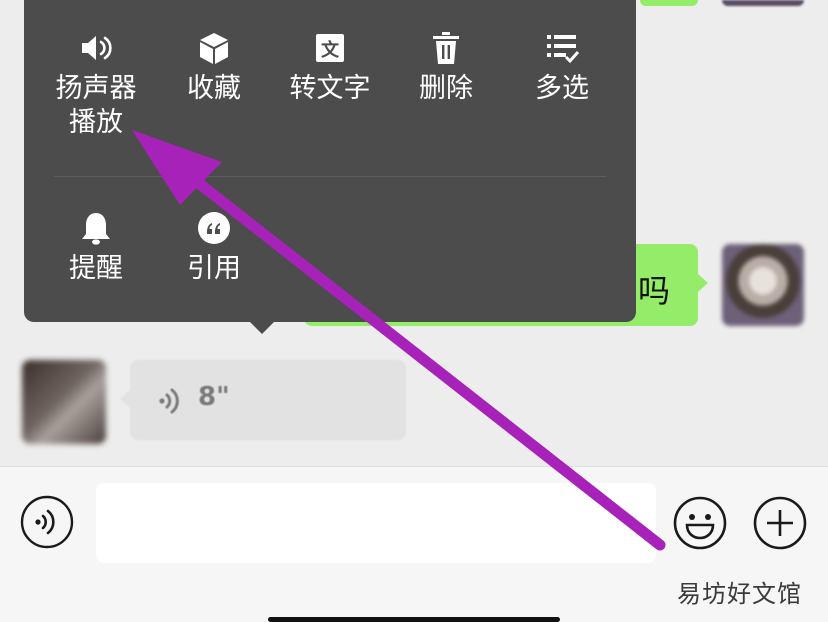 This screenshot has width=828, height=622. Describe the element at coordinates (700, 523) in the screenshot. I see `emoji-icon` at that location.